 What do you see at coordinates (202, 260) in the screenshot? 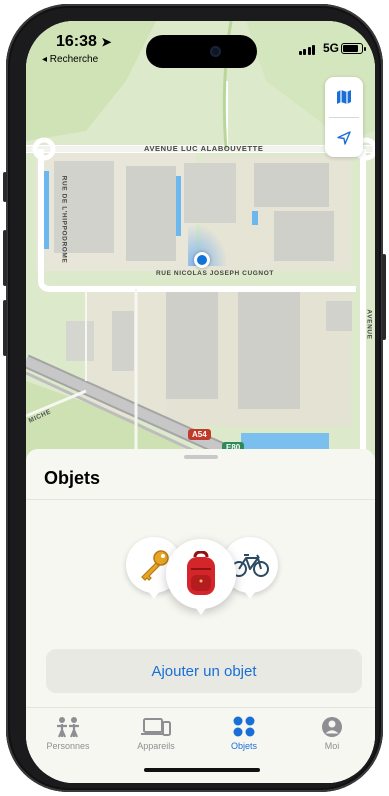
I see `user-location-dot` at bounding box center [202, 260].